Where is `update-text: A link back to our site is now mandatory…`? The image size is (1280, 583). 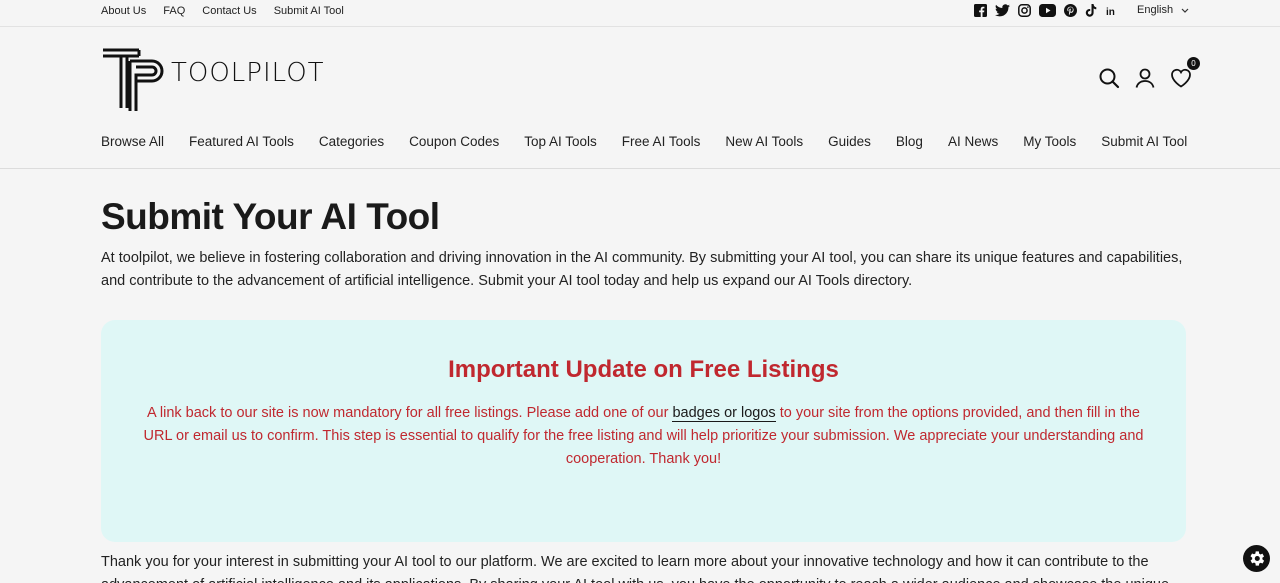 update-text: A link back to our site is now mandatory… is located at coordinates (644, 436).